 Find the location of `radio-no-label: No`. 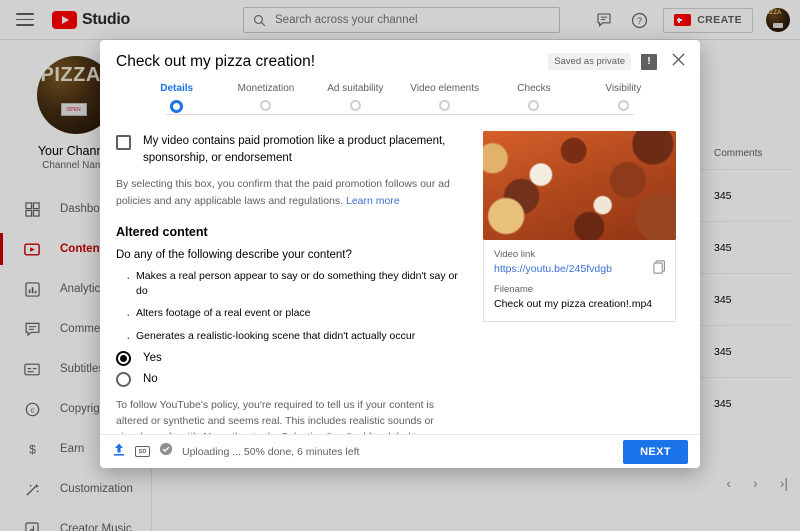

radio-no-label: No is located at coordinates (150, 379).